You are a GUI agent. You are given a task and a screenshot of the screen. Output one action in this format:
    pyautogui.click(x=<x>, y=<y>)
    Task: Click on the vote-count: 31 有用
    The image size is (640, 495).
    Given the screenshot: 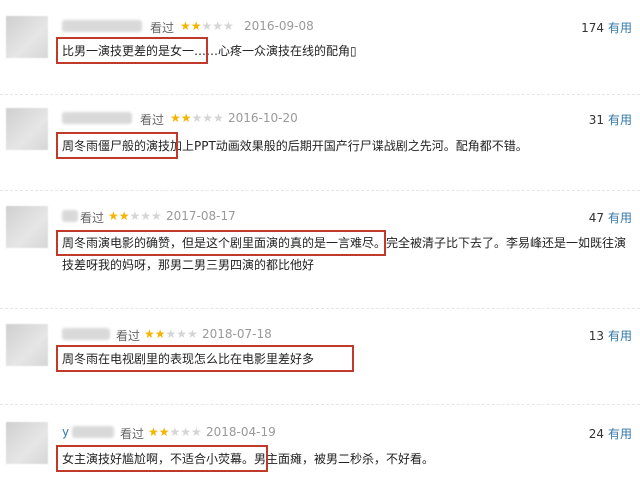 What is the action you would take?
    pyautogui.click(x=610, y=119)
    